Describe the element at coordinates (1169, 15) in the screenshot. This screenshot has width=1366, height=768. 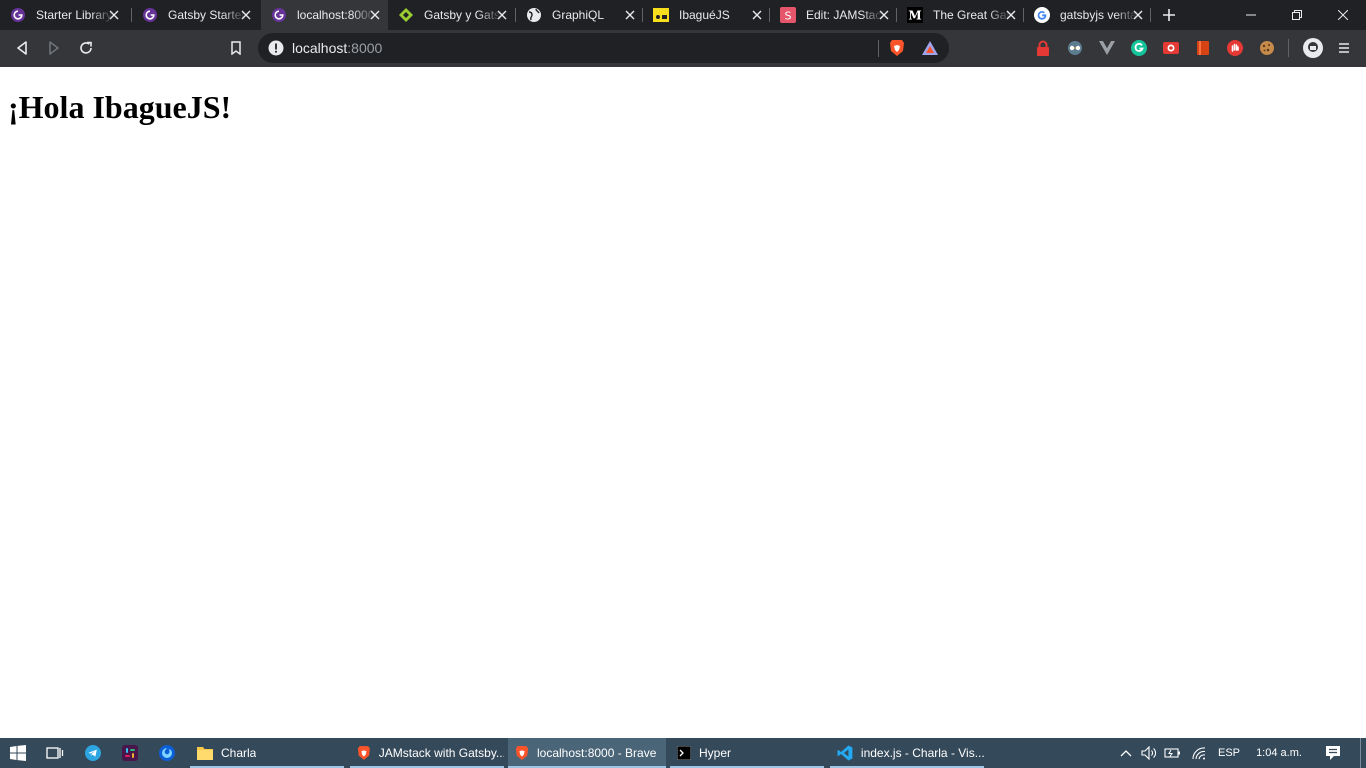
I see `new-tab-button` at that location.